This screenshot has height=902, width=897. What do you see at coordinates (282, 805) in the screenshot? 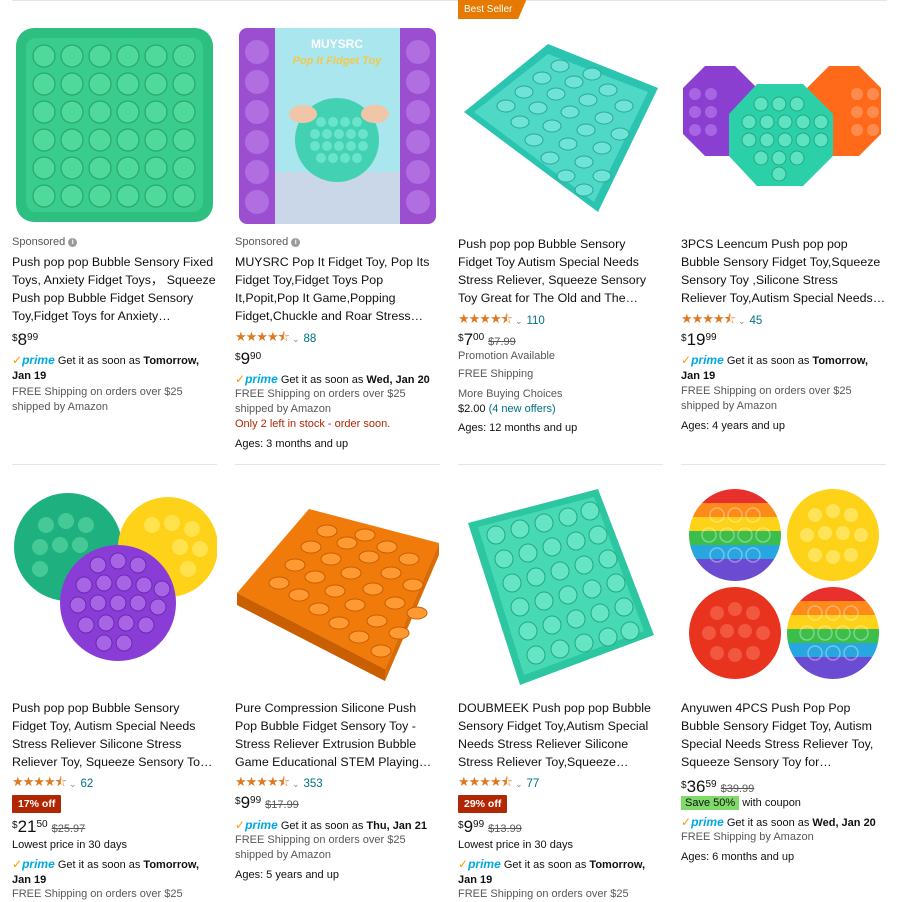
I see `list-price: $17.99` at bounding box center [282, 805].